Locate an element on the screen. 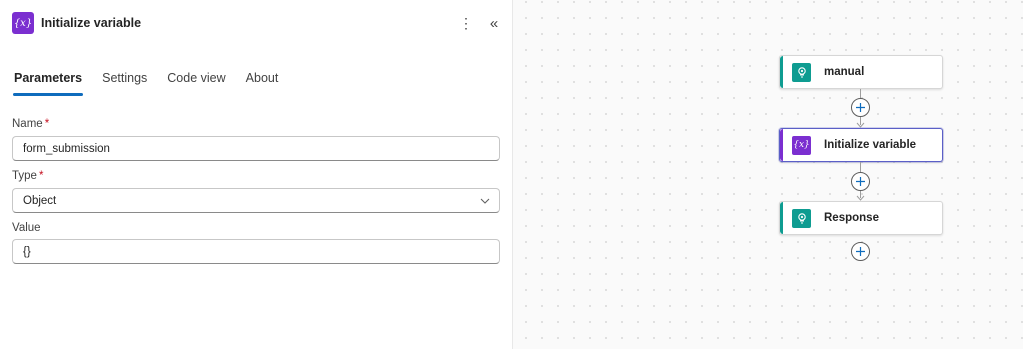 The image size is (1023, 349). action-node-response: Response is located at coordinates (861, 218).